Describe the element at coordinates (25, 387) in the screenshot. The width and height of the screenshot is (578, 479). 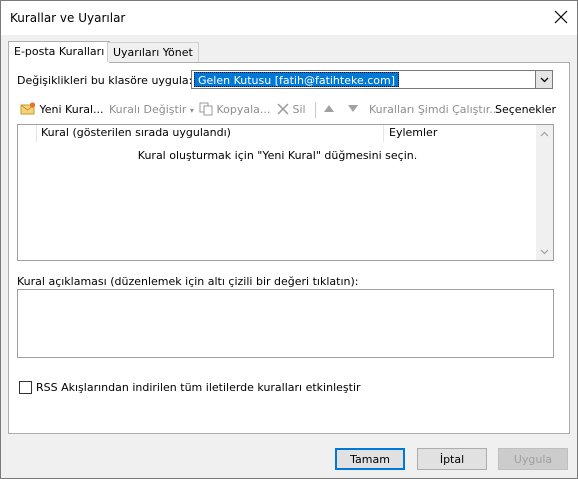
I see `rss-rules-checkbox` at that location.